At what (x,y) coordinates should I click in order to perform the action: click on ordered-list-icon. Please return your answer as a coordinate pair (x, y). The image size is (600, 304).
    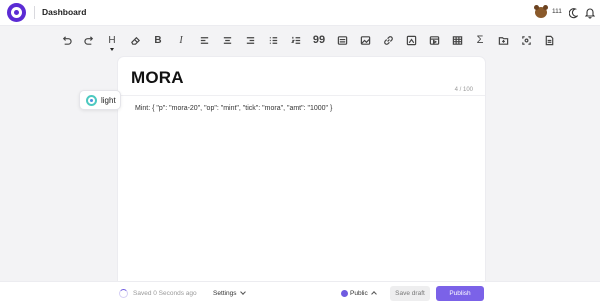
    Looking at the image, I should click on (296, 40).